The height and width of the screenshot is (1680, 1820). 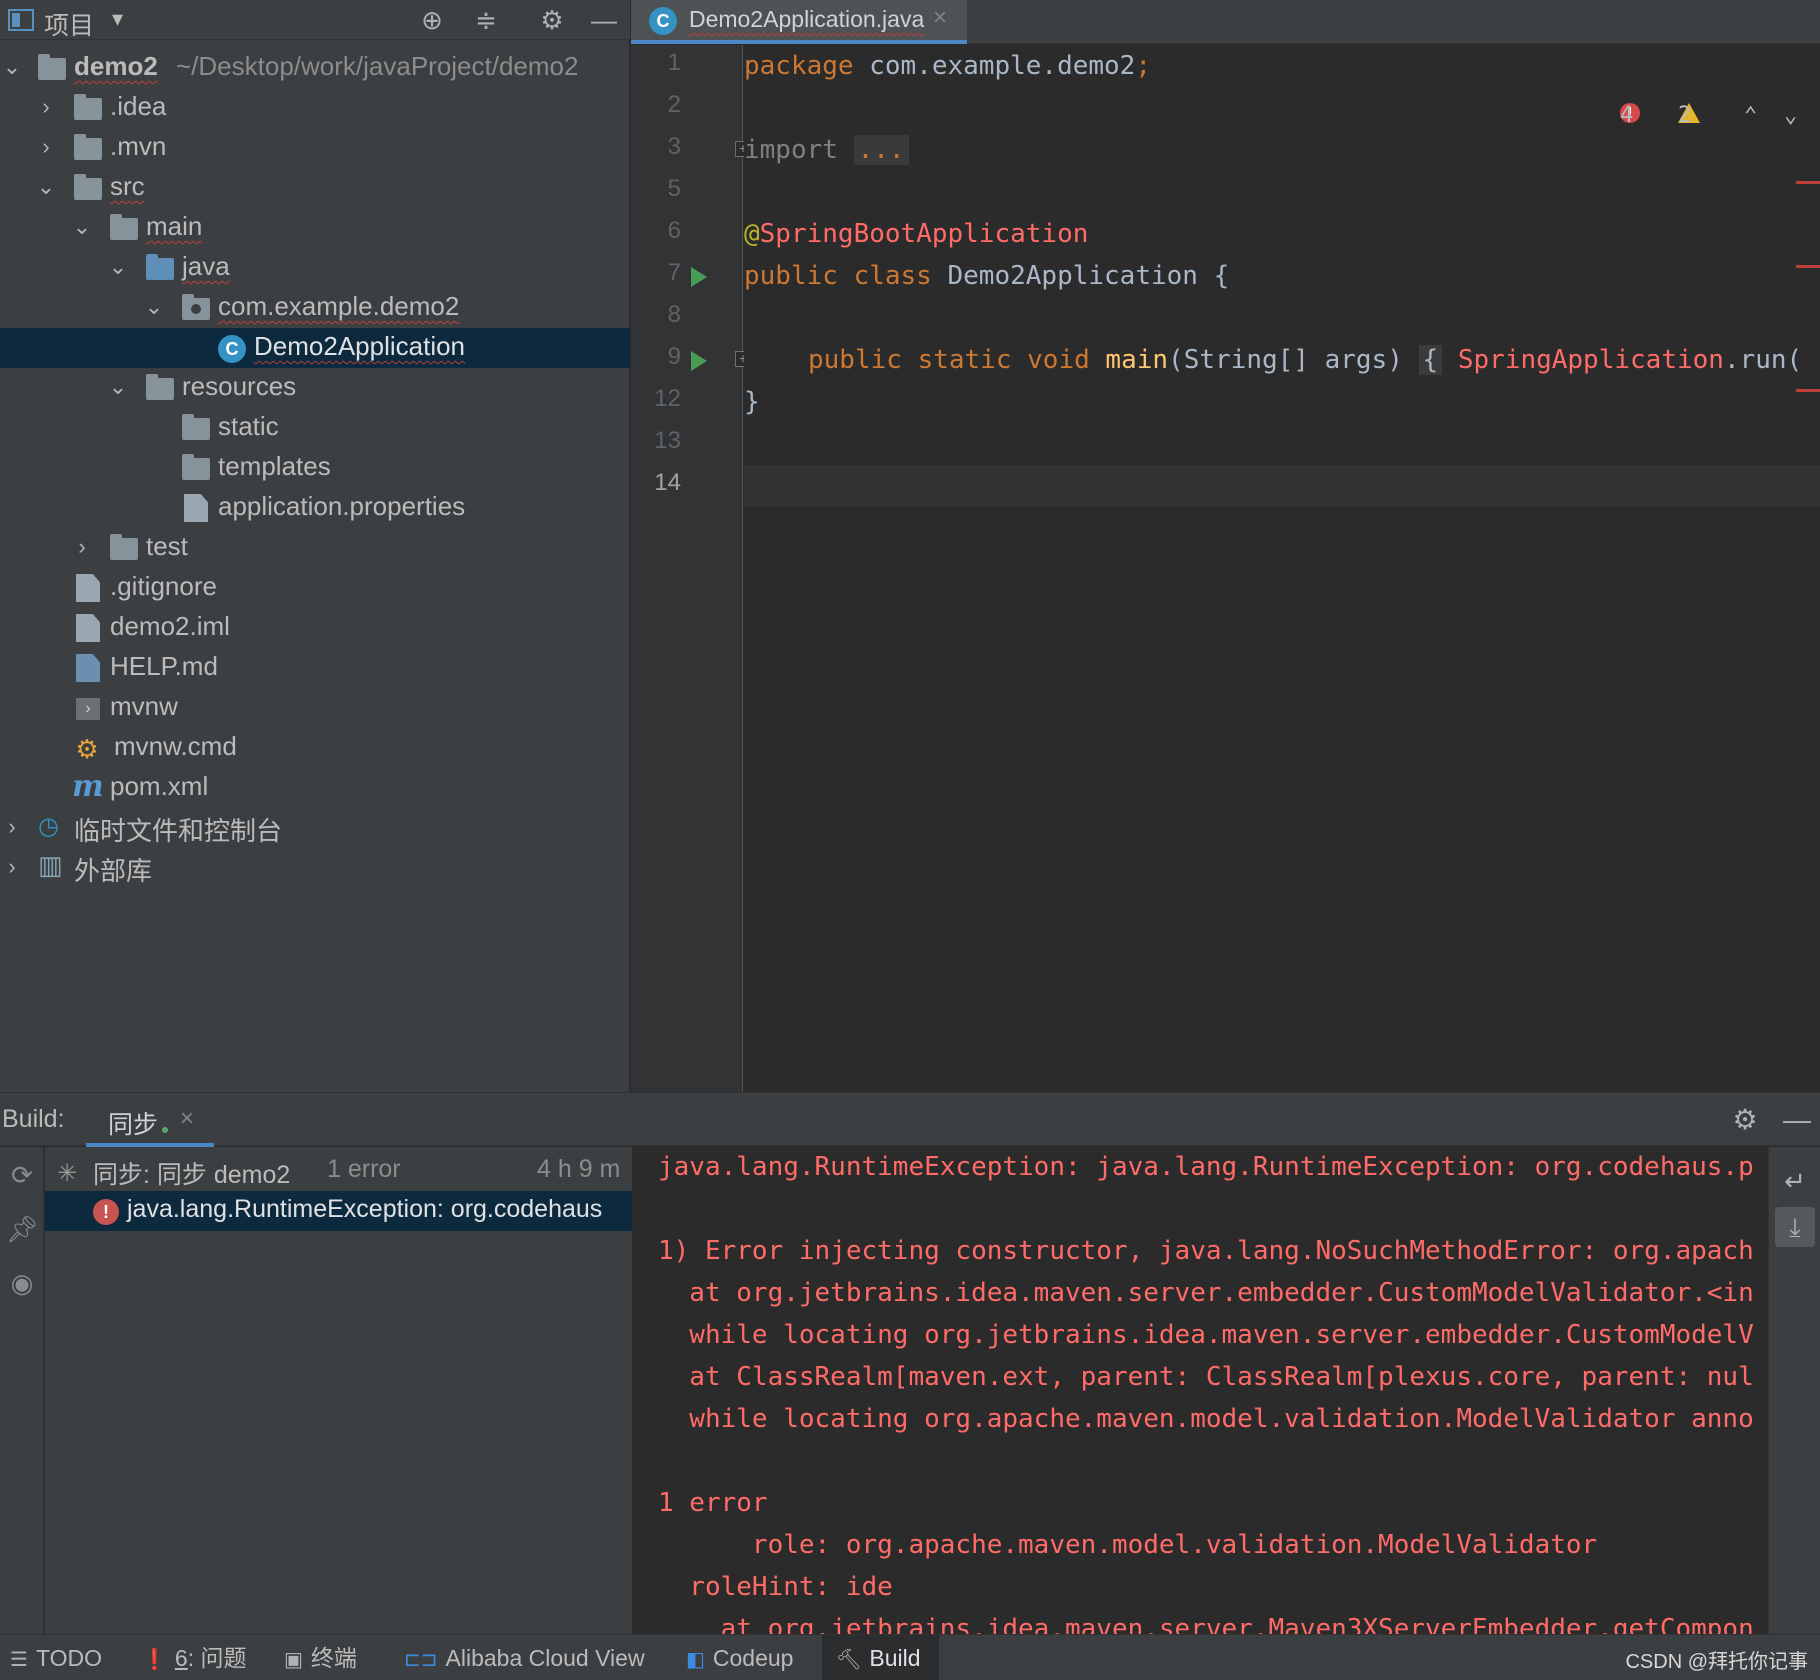 I want to click on hammer-icon: 🔨︎, so click(x=849, y=1660).